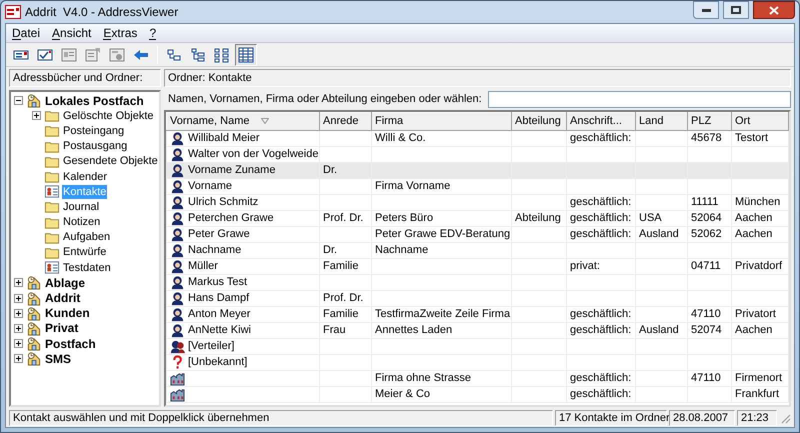 The height and width of the screenshot is (433, 800). I want to click on table-row: [Verteiler], so click(477, 346).